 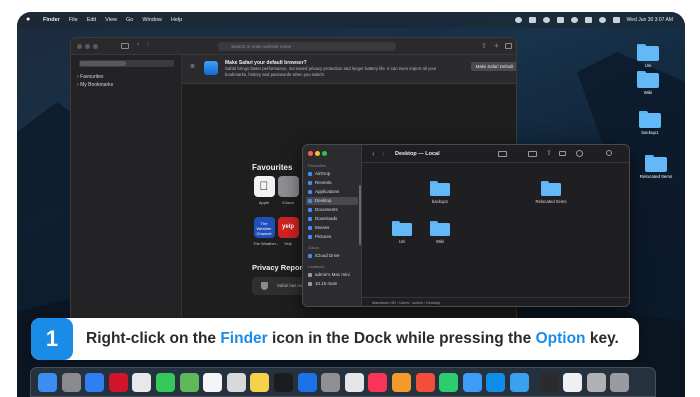 What do you see at coordinates (332, 210) in the screenshot?
I see `sidebar-item-documents: Documents` at bounding box center [332, 210].